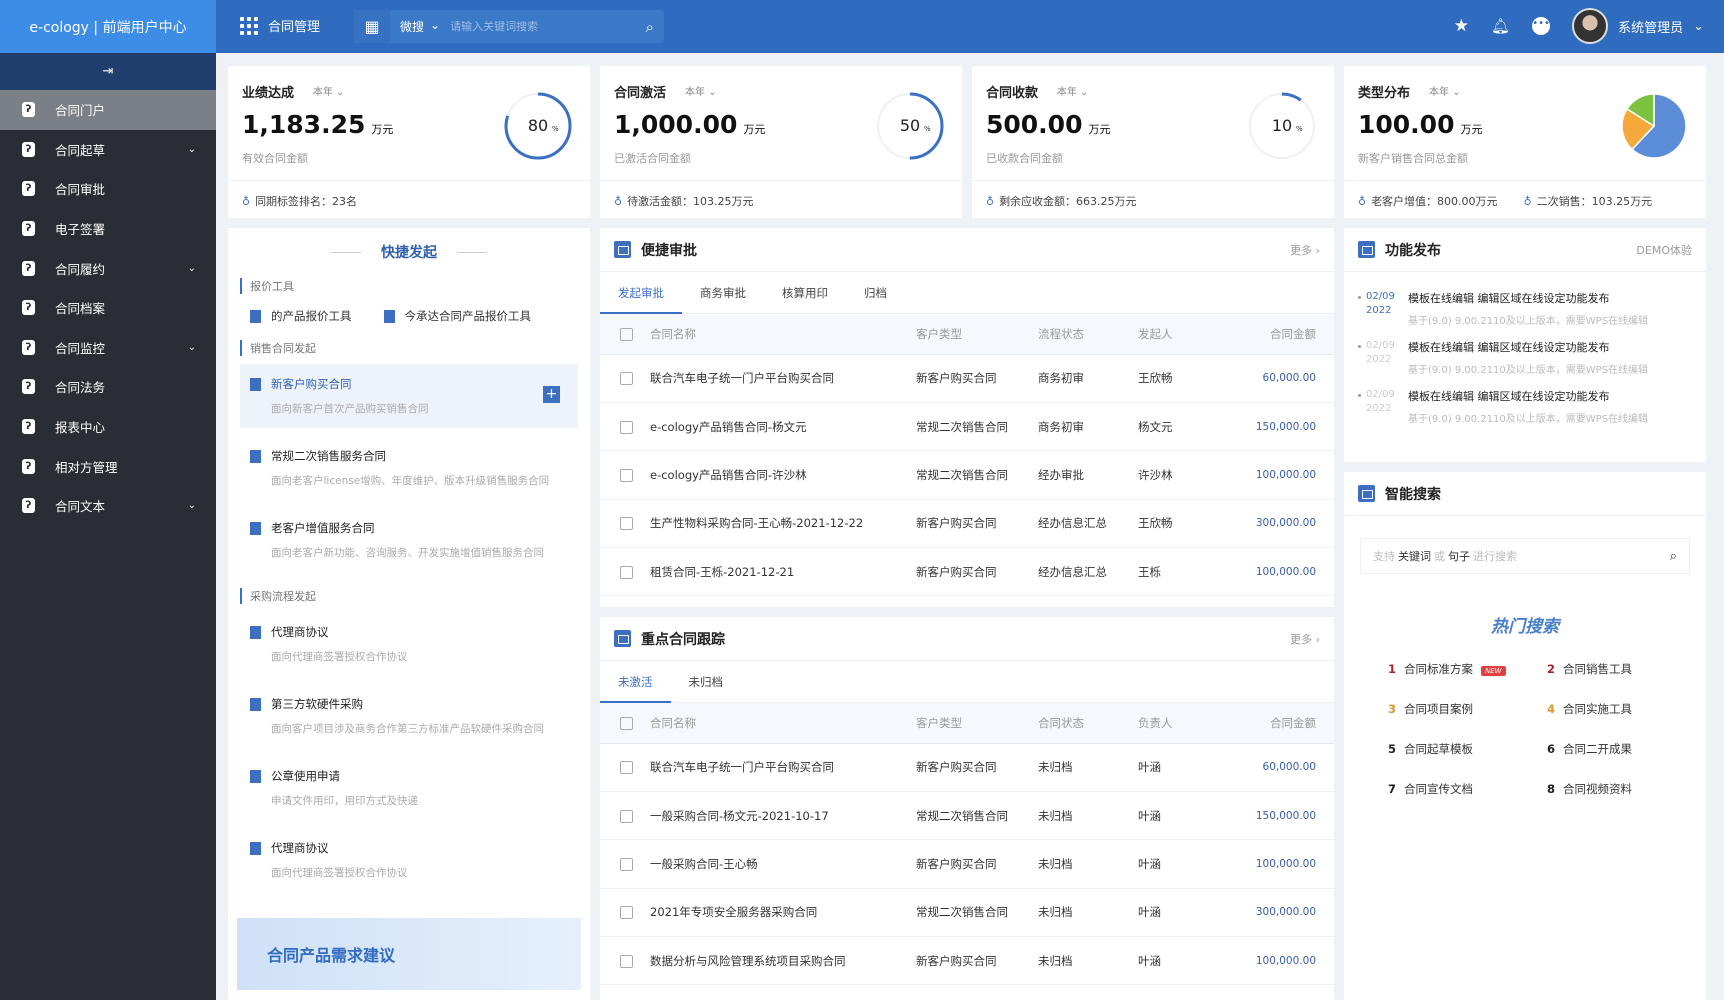  I want to click on app-switcher: 合同管理, so click(280, 25).